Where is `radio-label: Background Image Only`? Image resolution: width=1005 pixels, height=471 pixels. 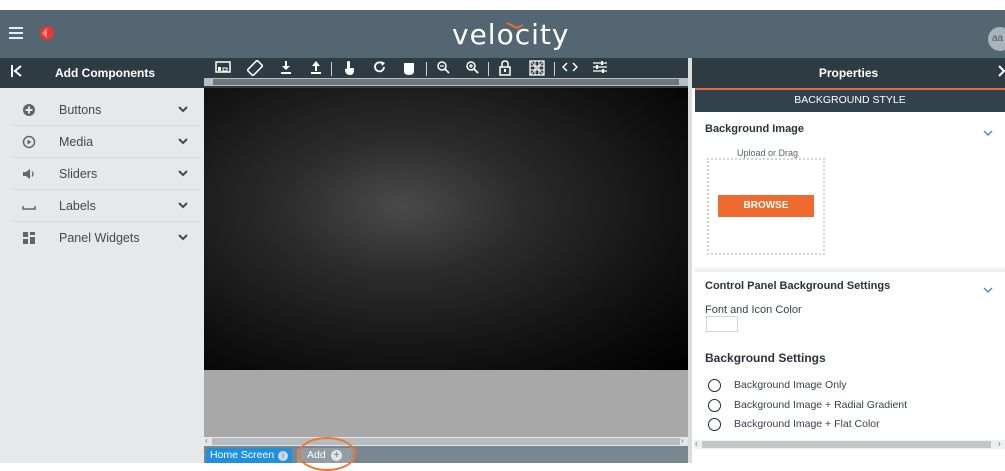 radio-label: Background Image Only is located at coordinates (790, 385).